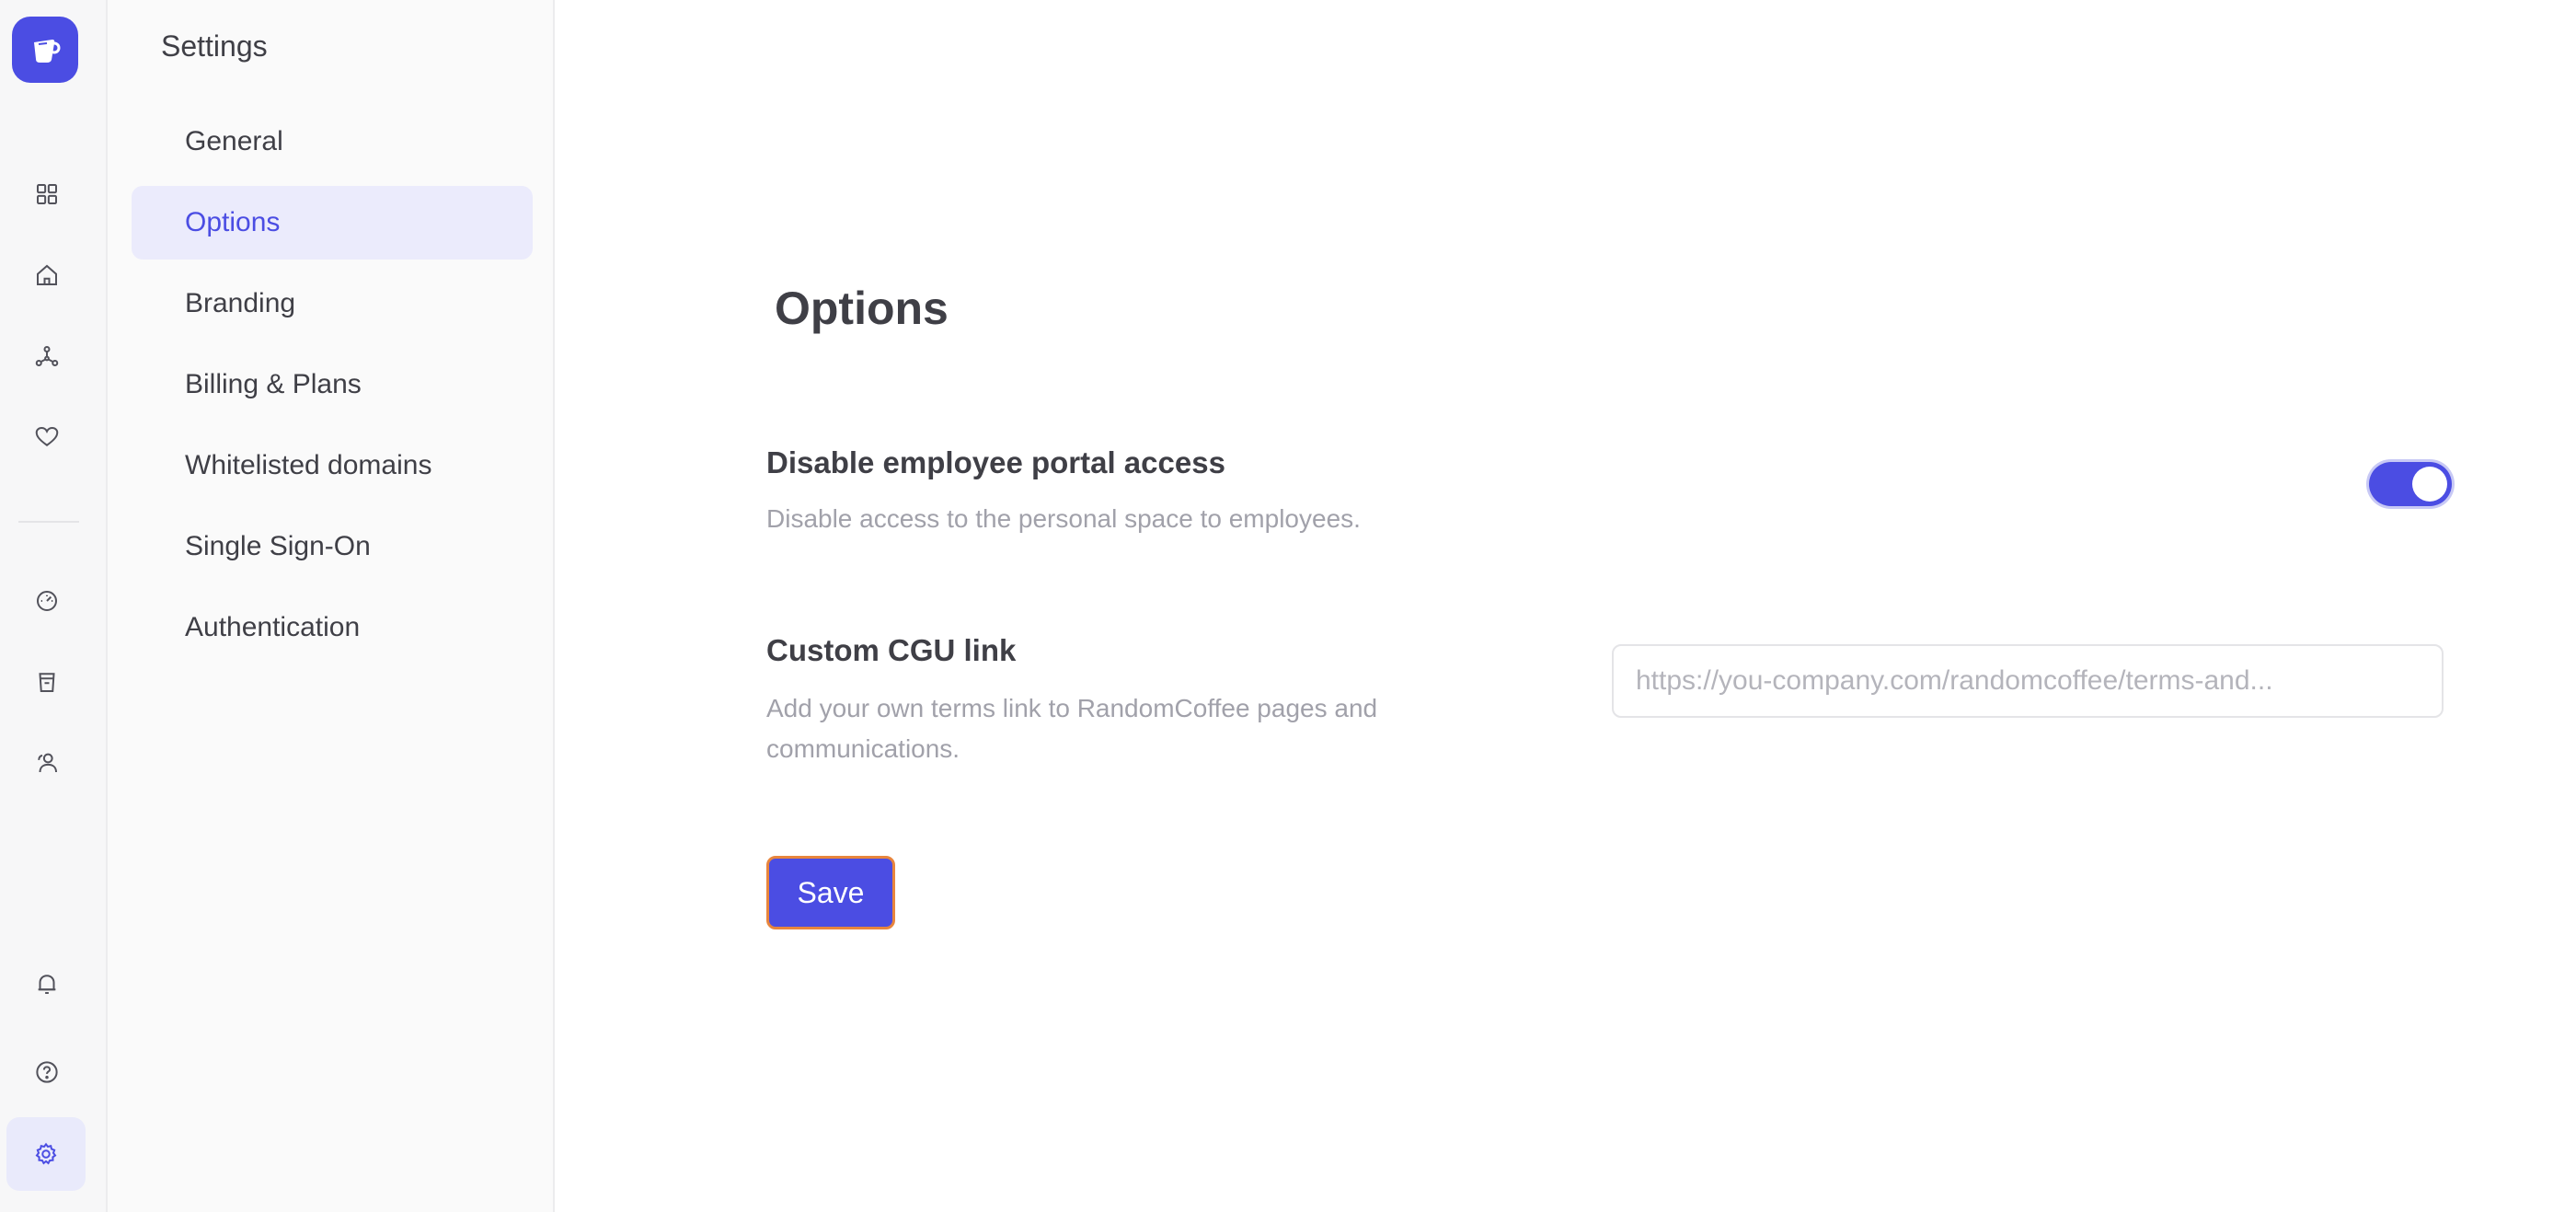 The image size is (2576, 1212). I want to click on sidebar-item-label: Options, so click(233, 222).